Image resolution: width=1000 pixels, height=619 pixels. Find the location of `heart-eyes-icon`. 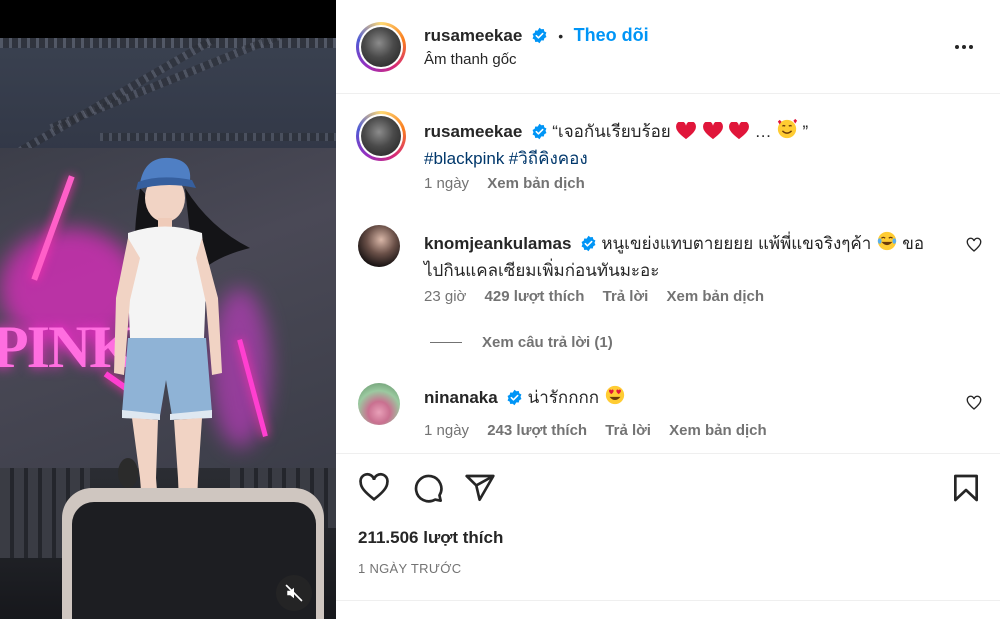

heart-eyes-icon is located at coordinates (614, 395).